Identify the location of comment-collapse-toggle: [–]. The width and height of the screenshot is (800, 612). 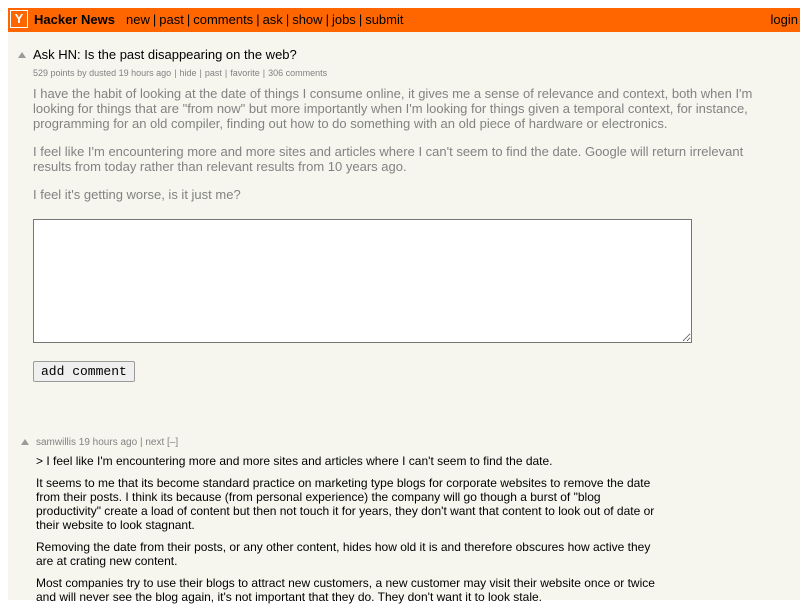
(172, 442).